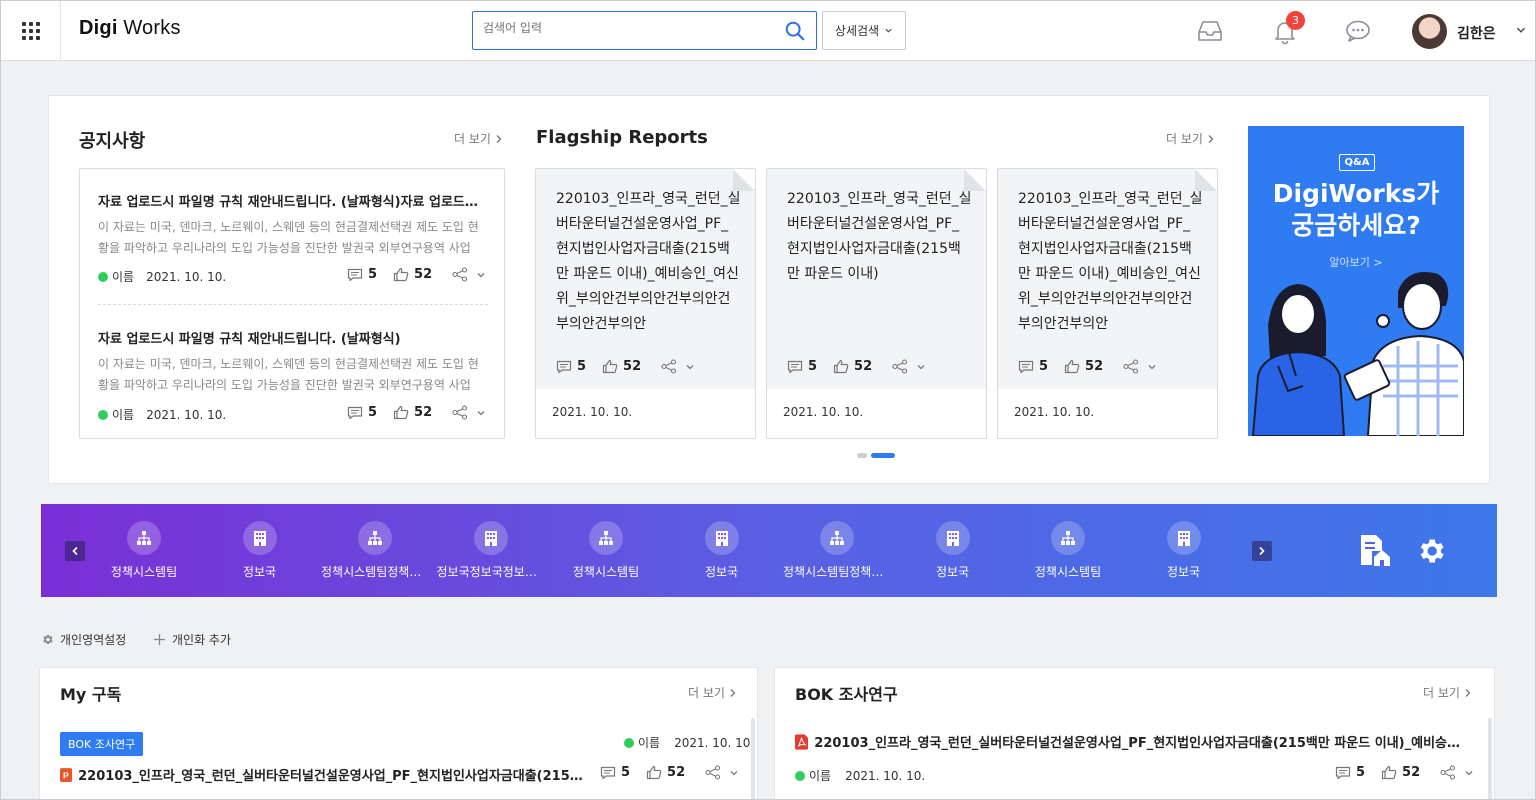 Image resolution: width=1536 pixels, height=800 pixels. I want to click on notice-stats: 5 52, so click(416, 274).